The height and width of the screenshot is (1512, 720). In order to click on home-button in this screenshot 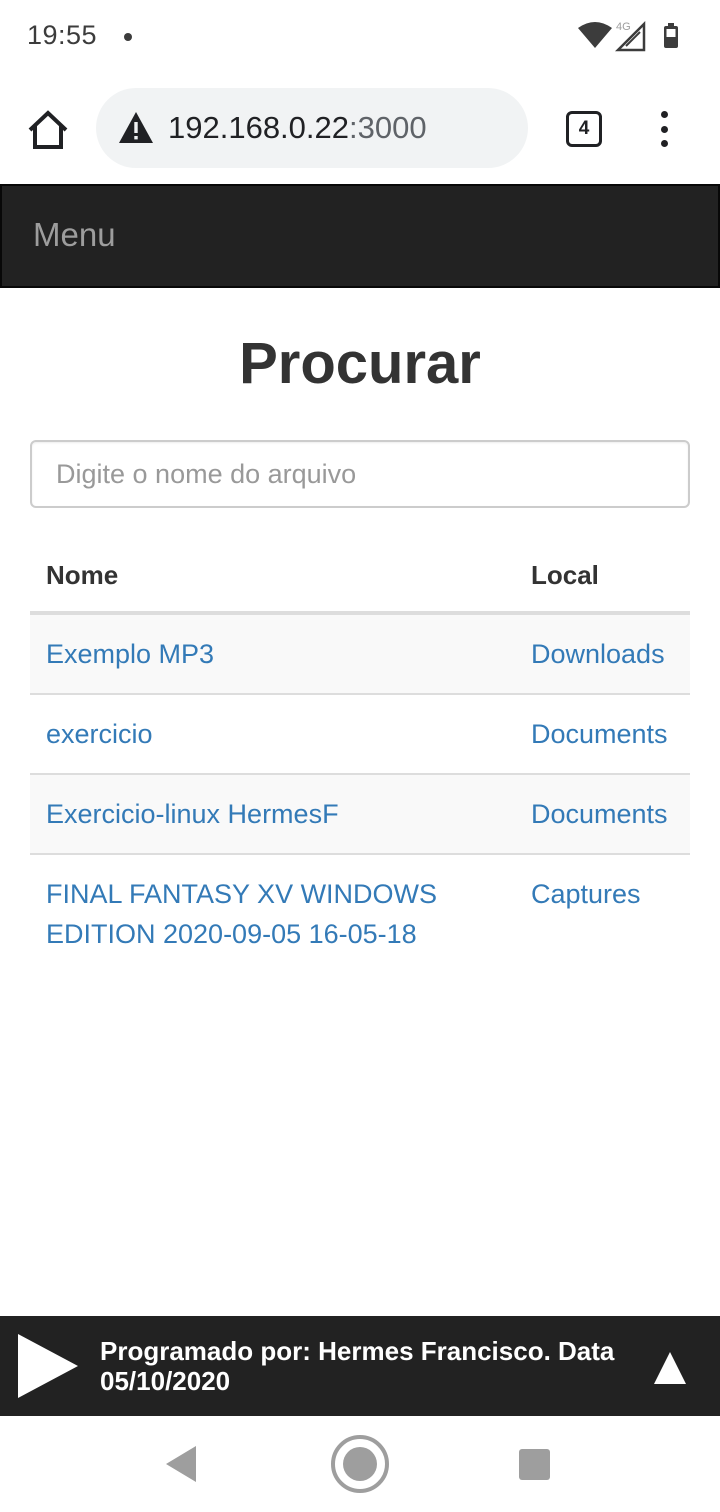, I will do `click(48, 130)`.